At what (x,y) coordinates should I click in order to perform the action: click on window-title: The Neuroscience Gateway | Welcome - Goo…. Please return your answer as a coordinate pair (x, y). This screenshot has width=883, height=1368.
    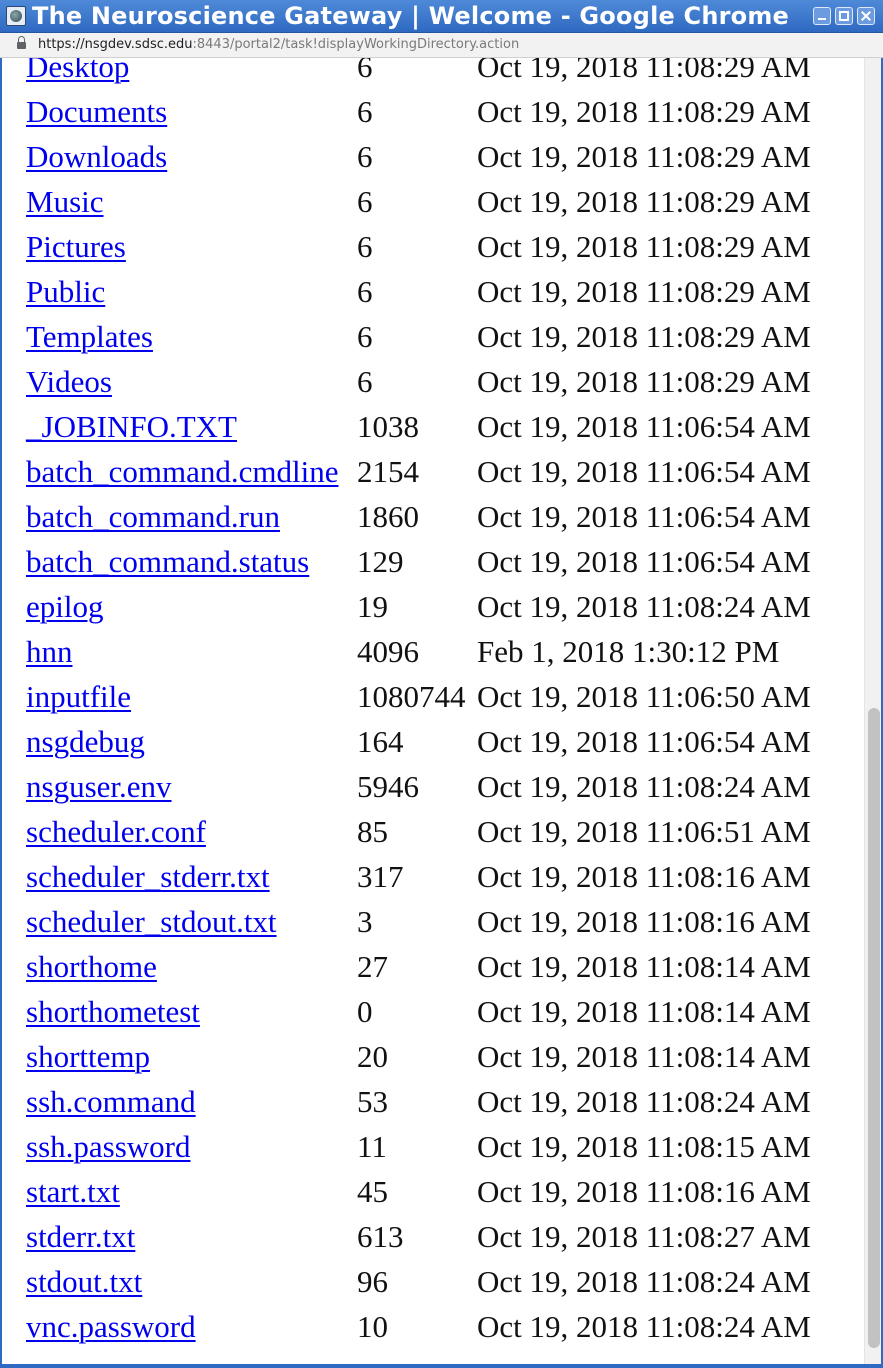
    Looking at the image, I should click on (411, 16).